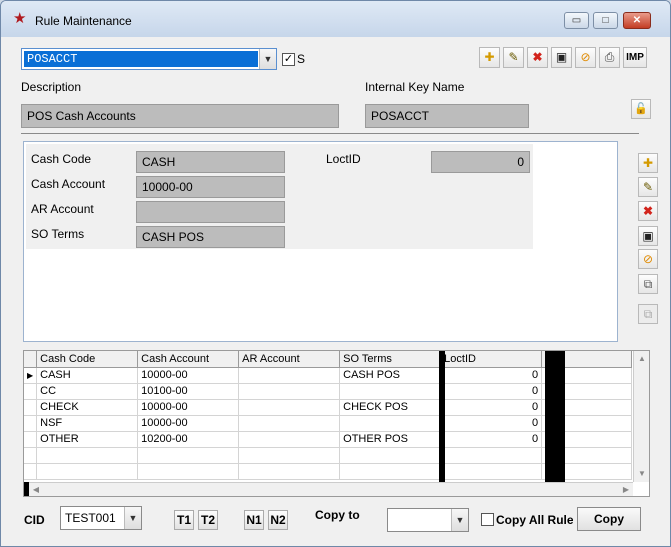  I want to click on t2-button: T2, so click(208, 520).